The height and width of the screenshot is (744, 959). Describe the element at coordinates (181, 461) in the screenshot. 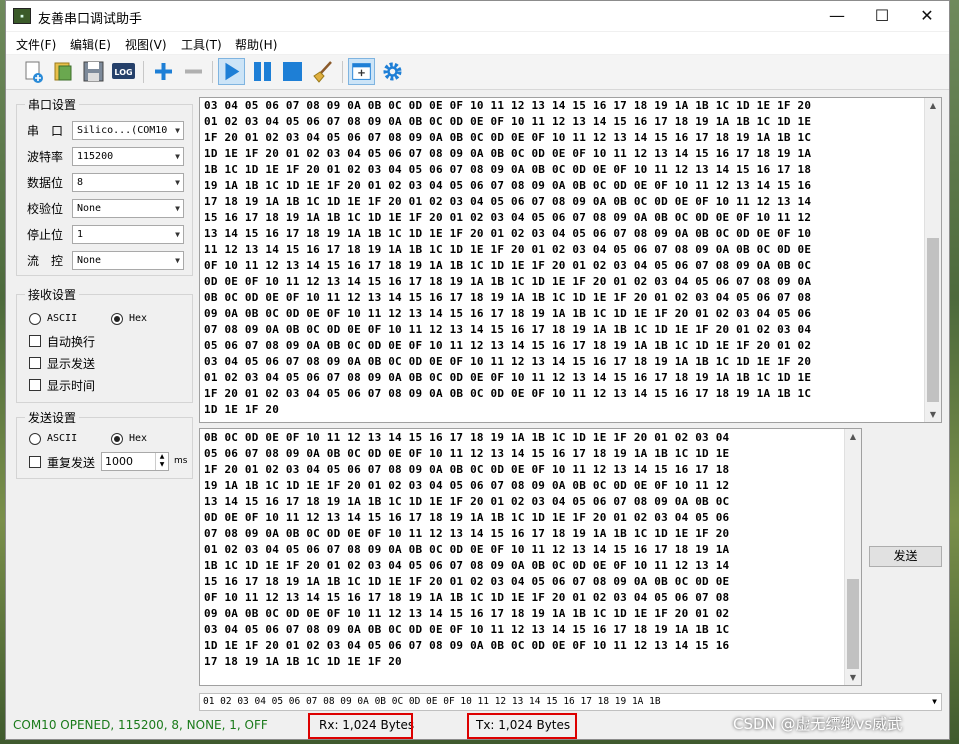

I see `interval-unit: ms` at that location.